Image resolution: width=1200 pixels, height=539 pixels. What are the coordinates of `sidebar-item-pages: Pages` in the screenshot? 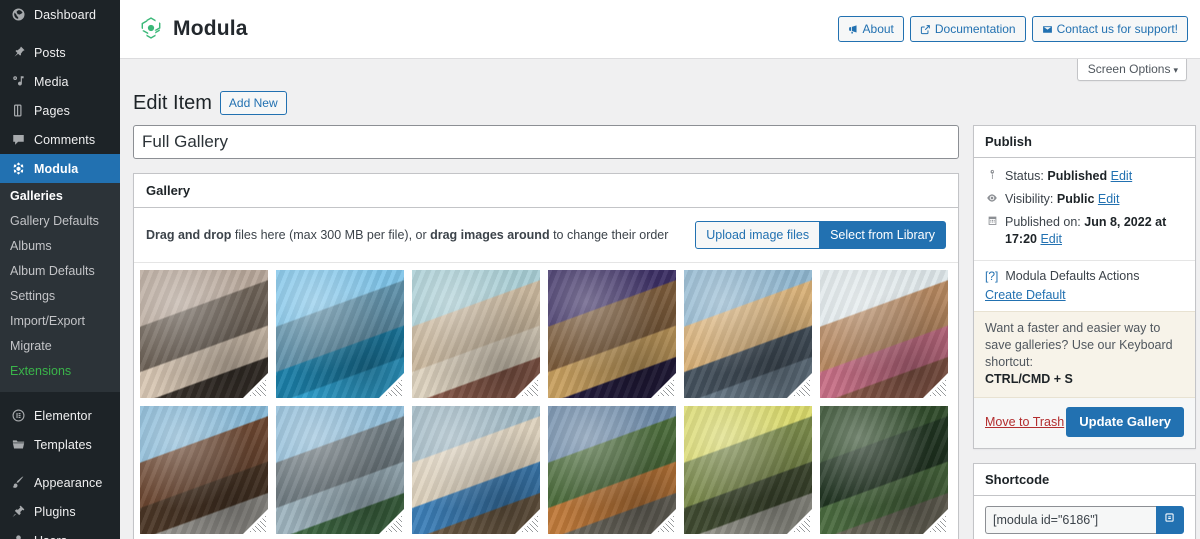 It's located at (60, 110).